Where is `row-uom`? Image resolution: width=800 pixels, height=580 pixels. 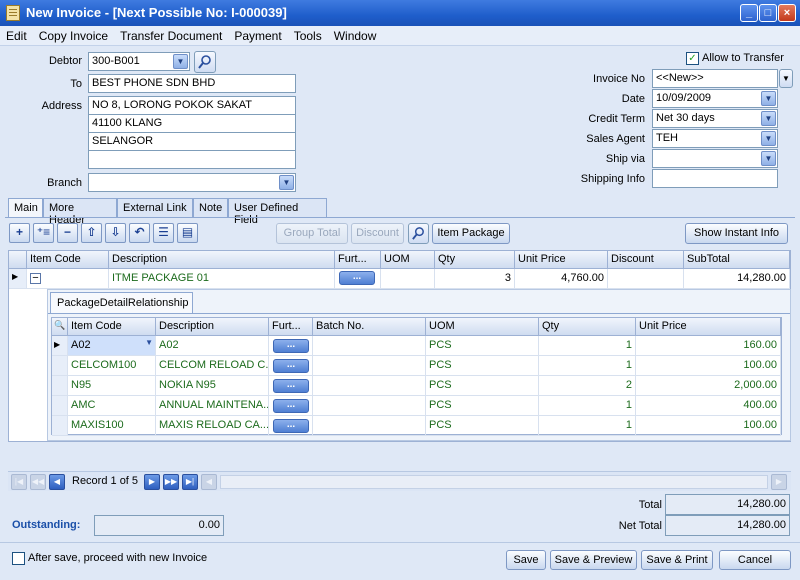 row-uom is located at coordinates (408, 279).